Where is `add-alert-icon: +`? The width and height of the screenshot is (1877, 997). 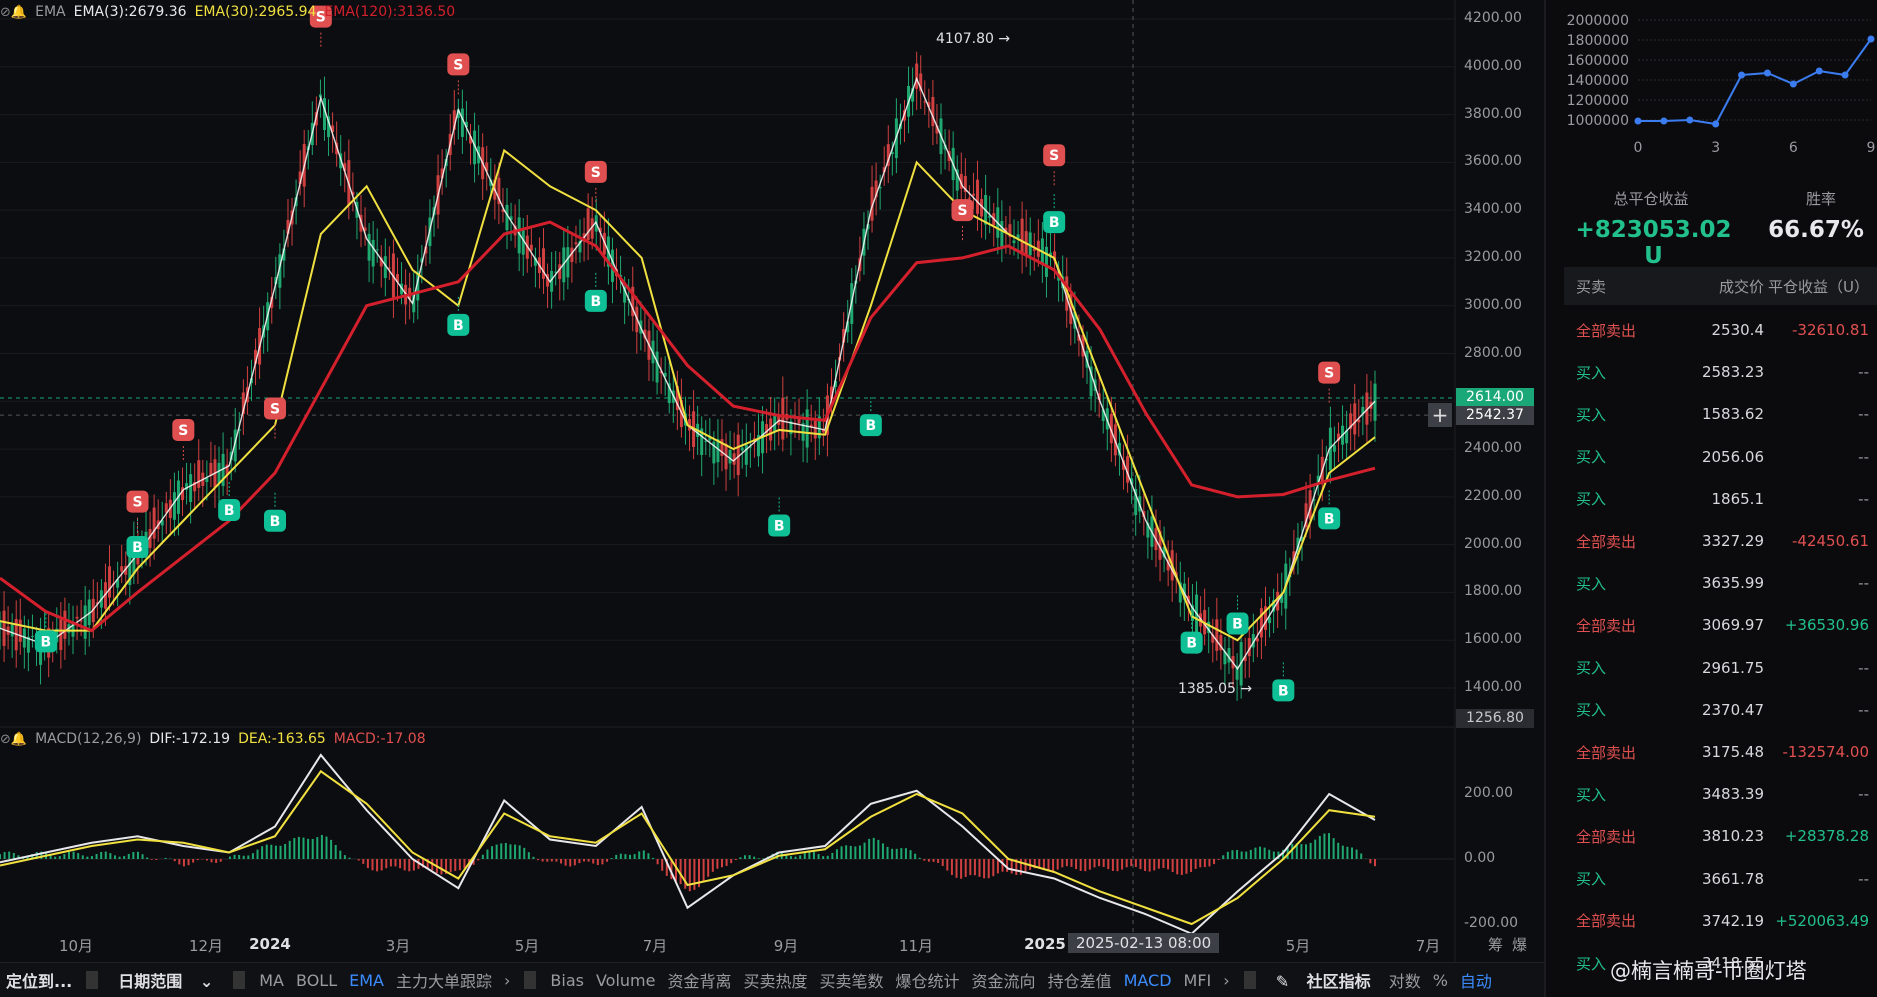
add-alert-icon: + is located at coordinates (1440, 415).